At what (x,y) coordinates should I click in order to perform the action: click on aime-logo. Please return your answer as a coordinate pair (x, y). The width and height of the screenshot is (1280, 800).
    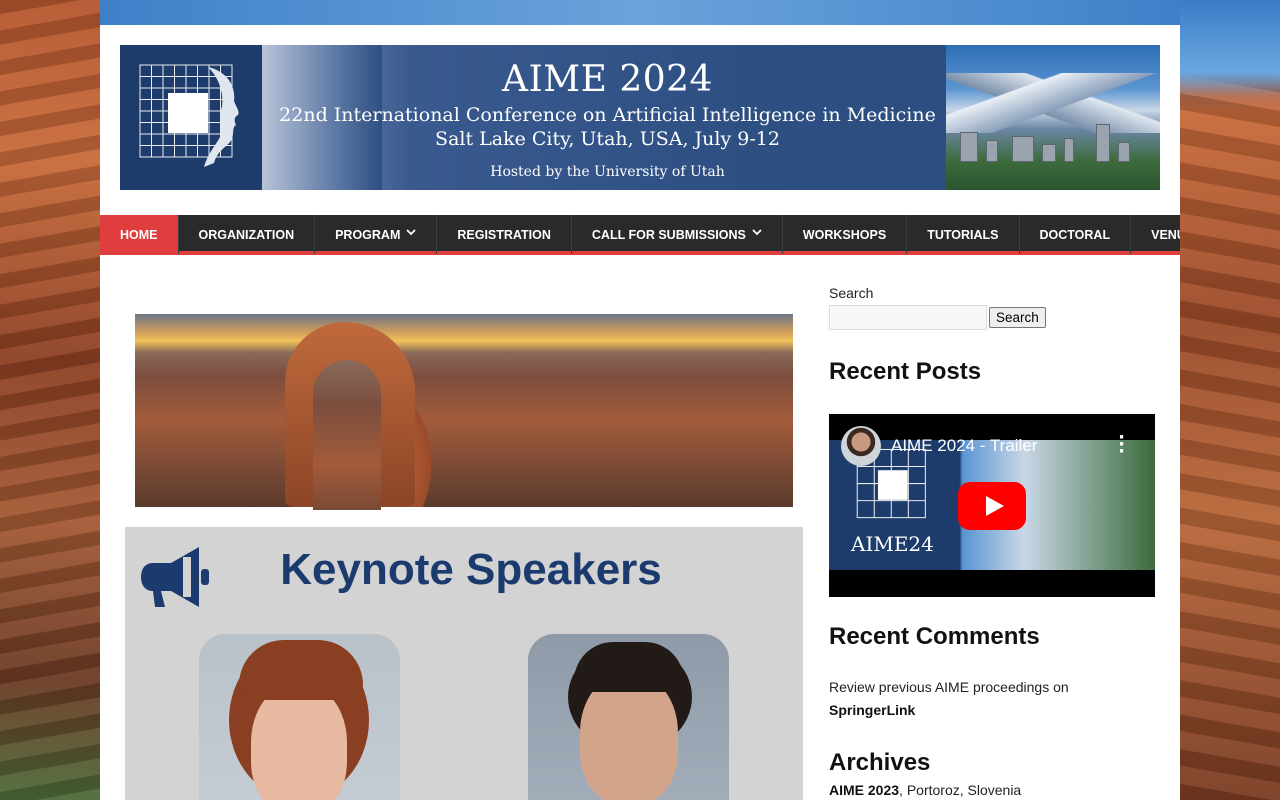
    Looking at the image, I should click on (191, 117).